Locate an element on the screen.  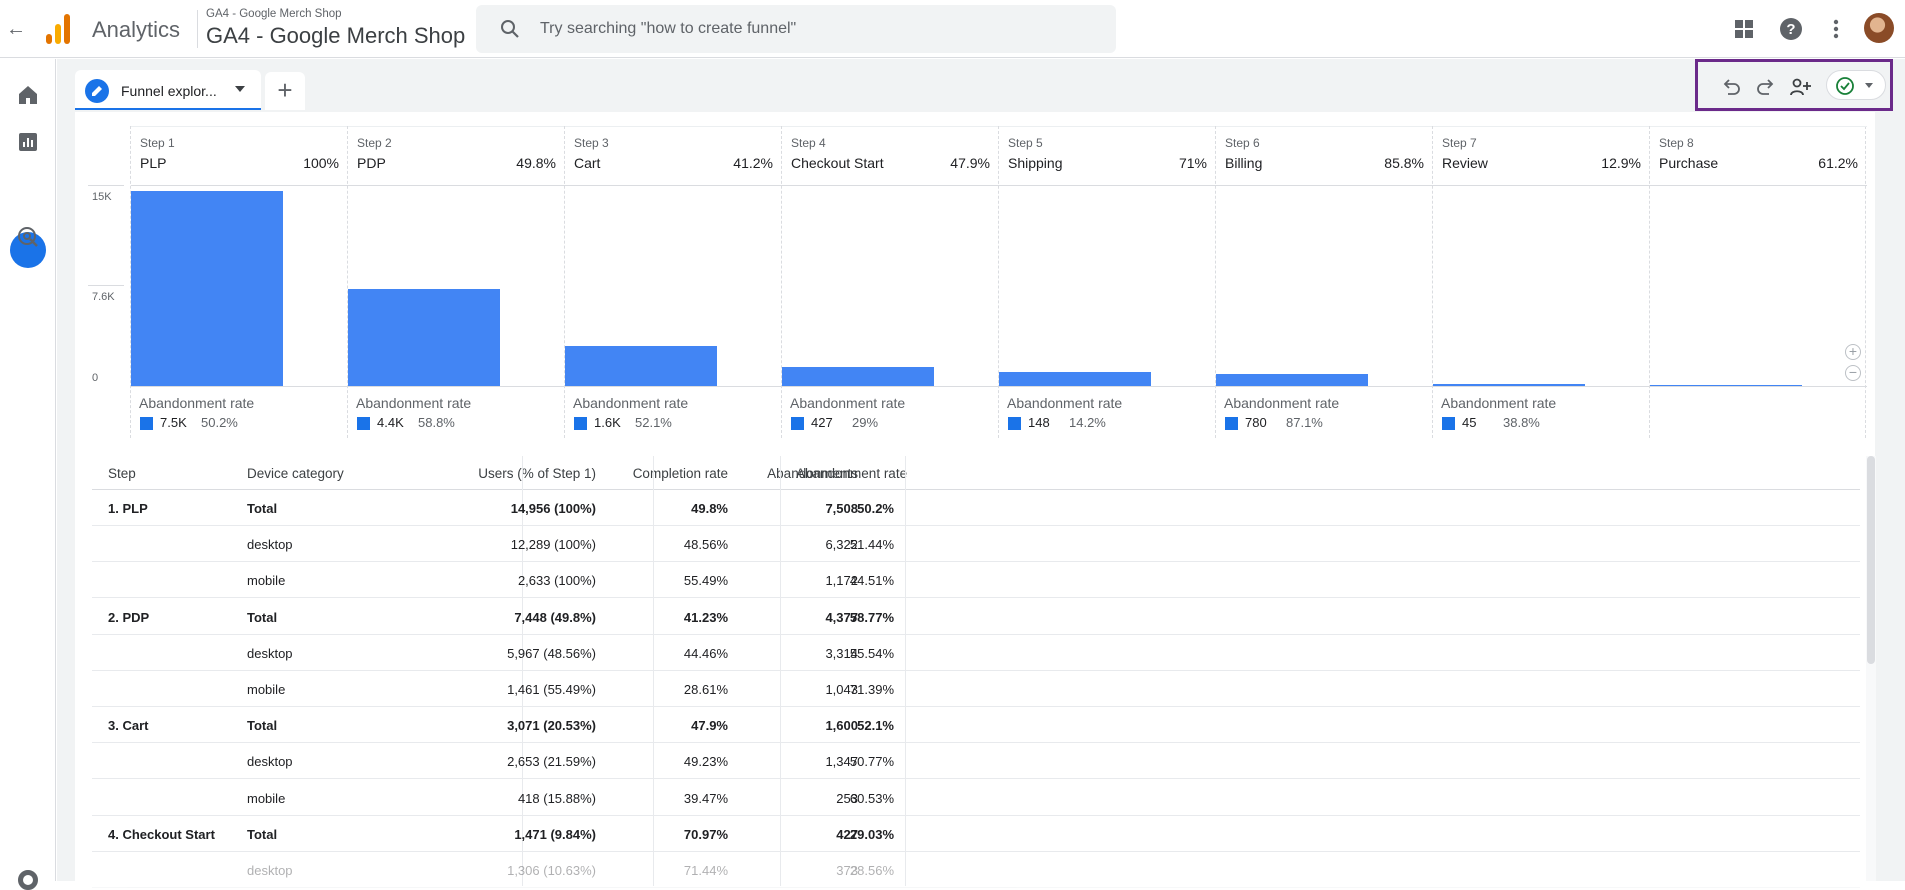
funnel-step-column: Step 3 Cart 41.2% Abandonment rate 1.6K 52.1% is located at coordinates (673, 282).